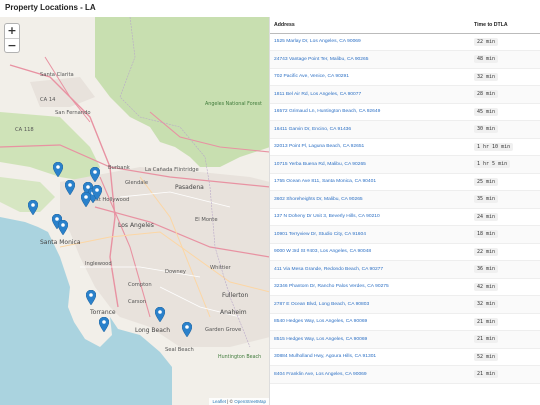 The width and height of the screenshot is (540, 405). What do you see at coordinates (505, 357) in the screenshot?
I see `time-cell: 52 min` at bounding box center [505, 357].